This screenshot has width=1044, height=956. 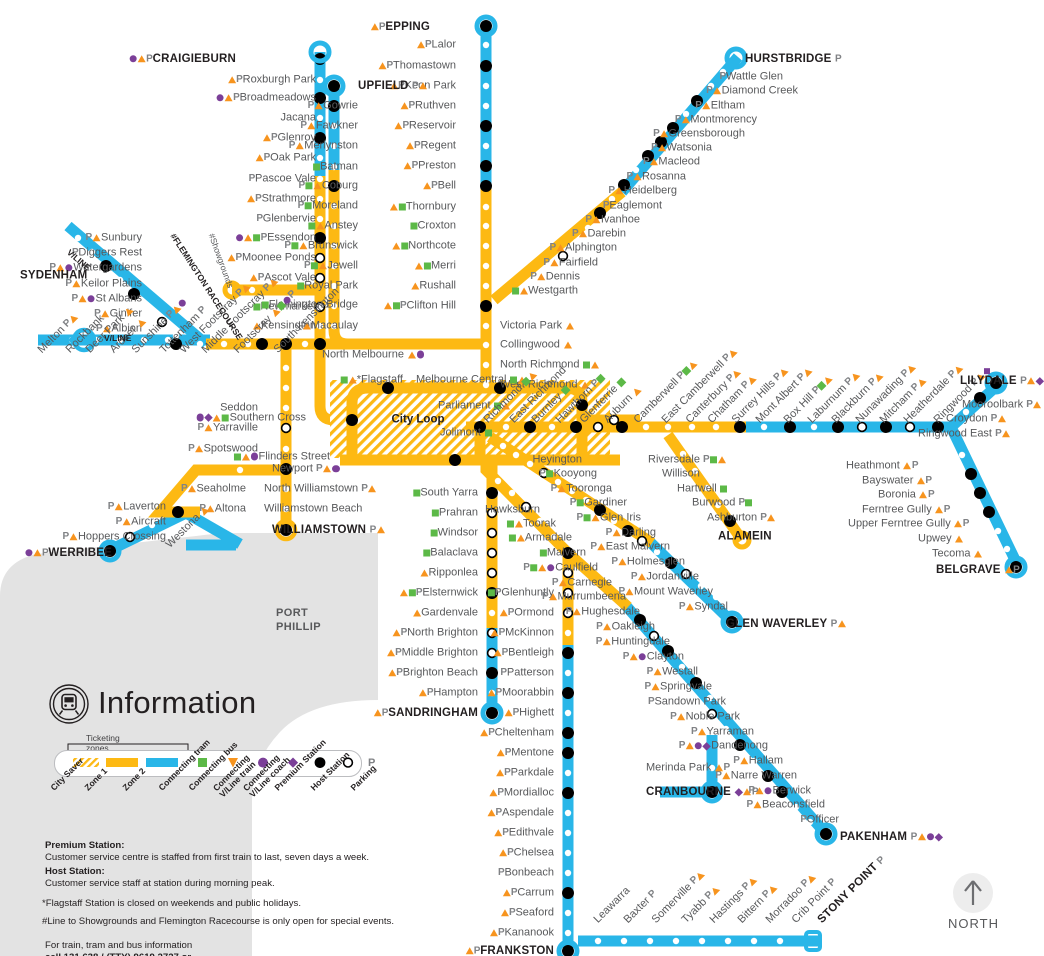 What do you see at coordinates (536, 345) in the screenshot?
I see `station-label: Collingwood` at bounding box center [536, 345].